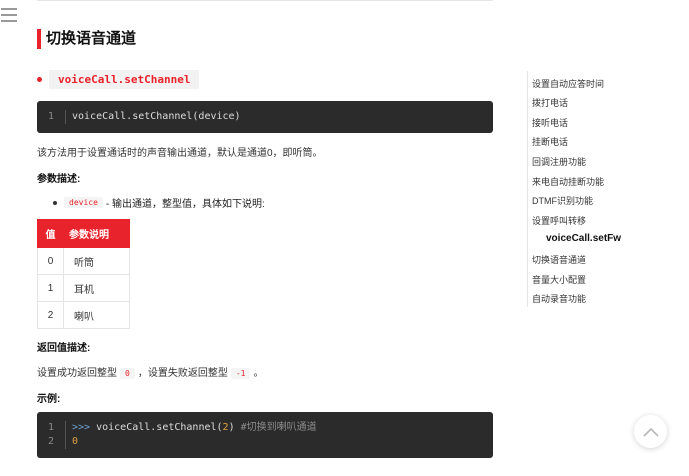  Describe the element at coordinates (75, 441) in the screenshot. I see `code-output: 0` at that location.